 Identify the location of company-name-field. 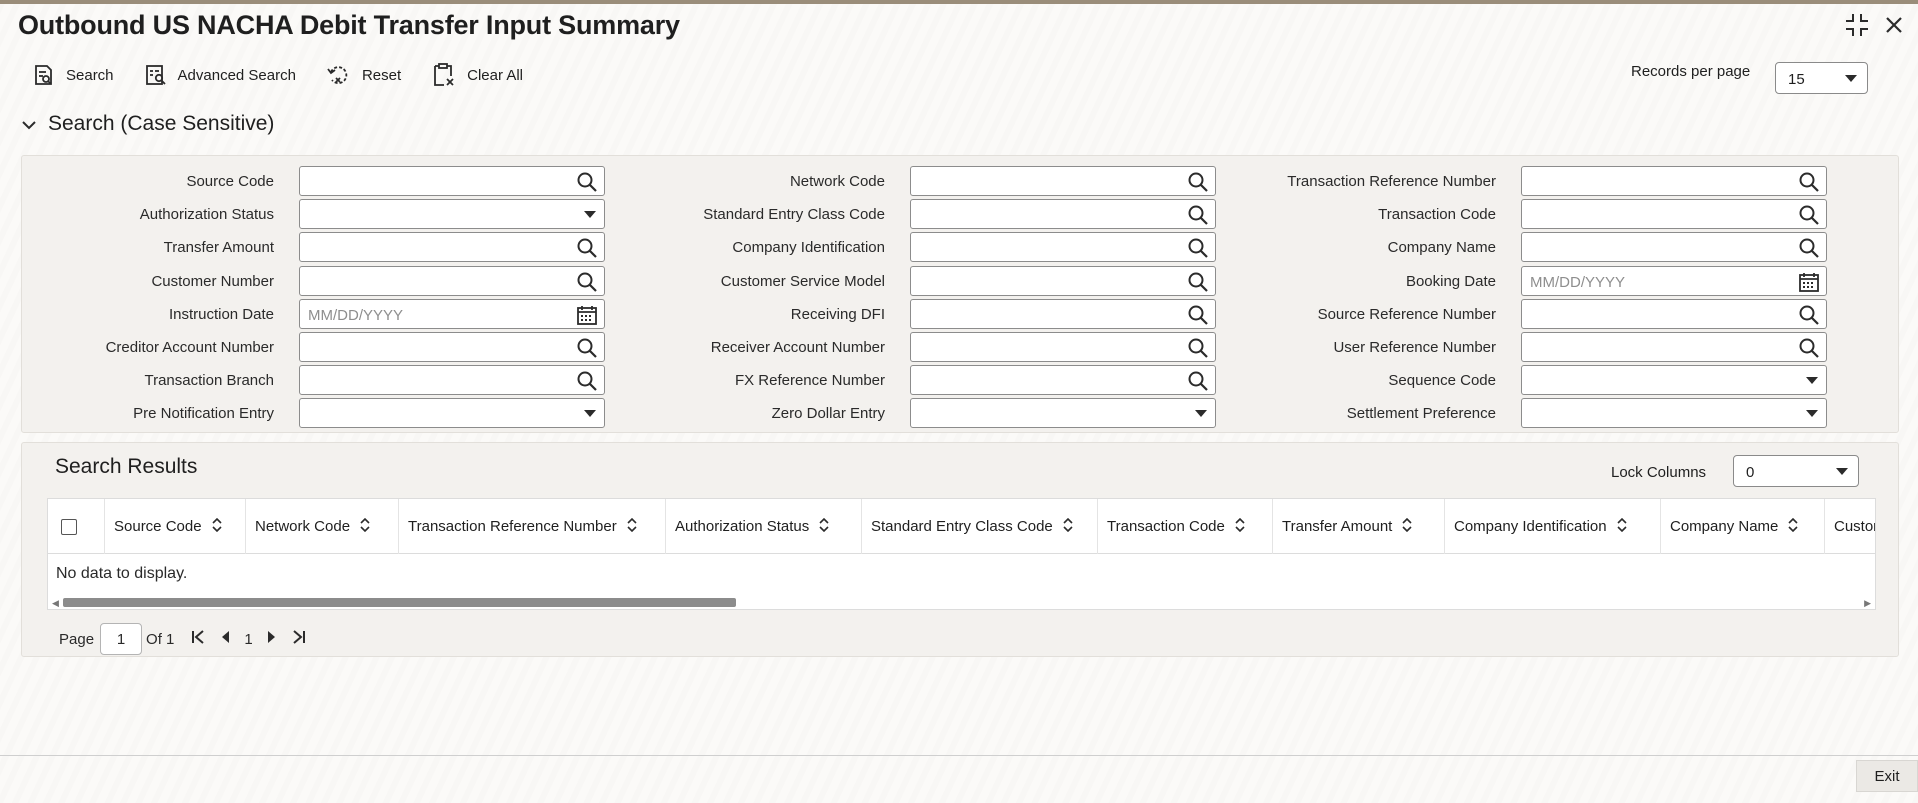
(1674, 247).